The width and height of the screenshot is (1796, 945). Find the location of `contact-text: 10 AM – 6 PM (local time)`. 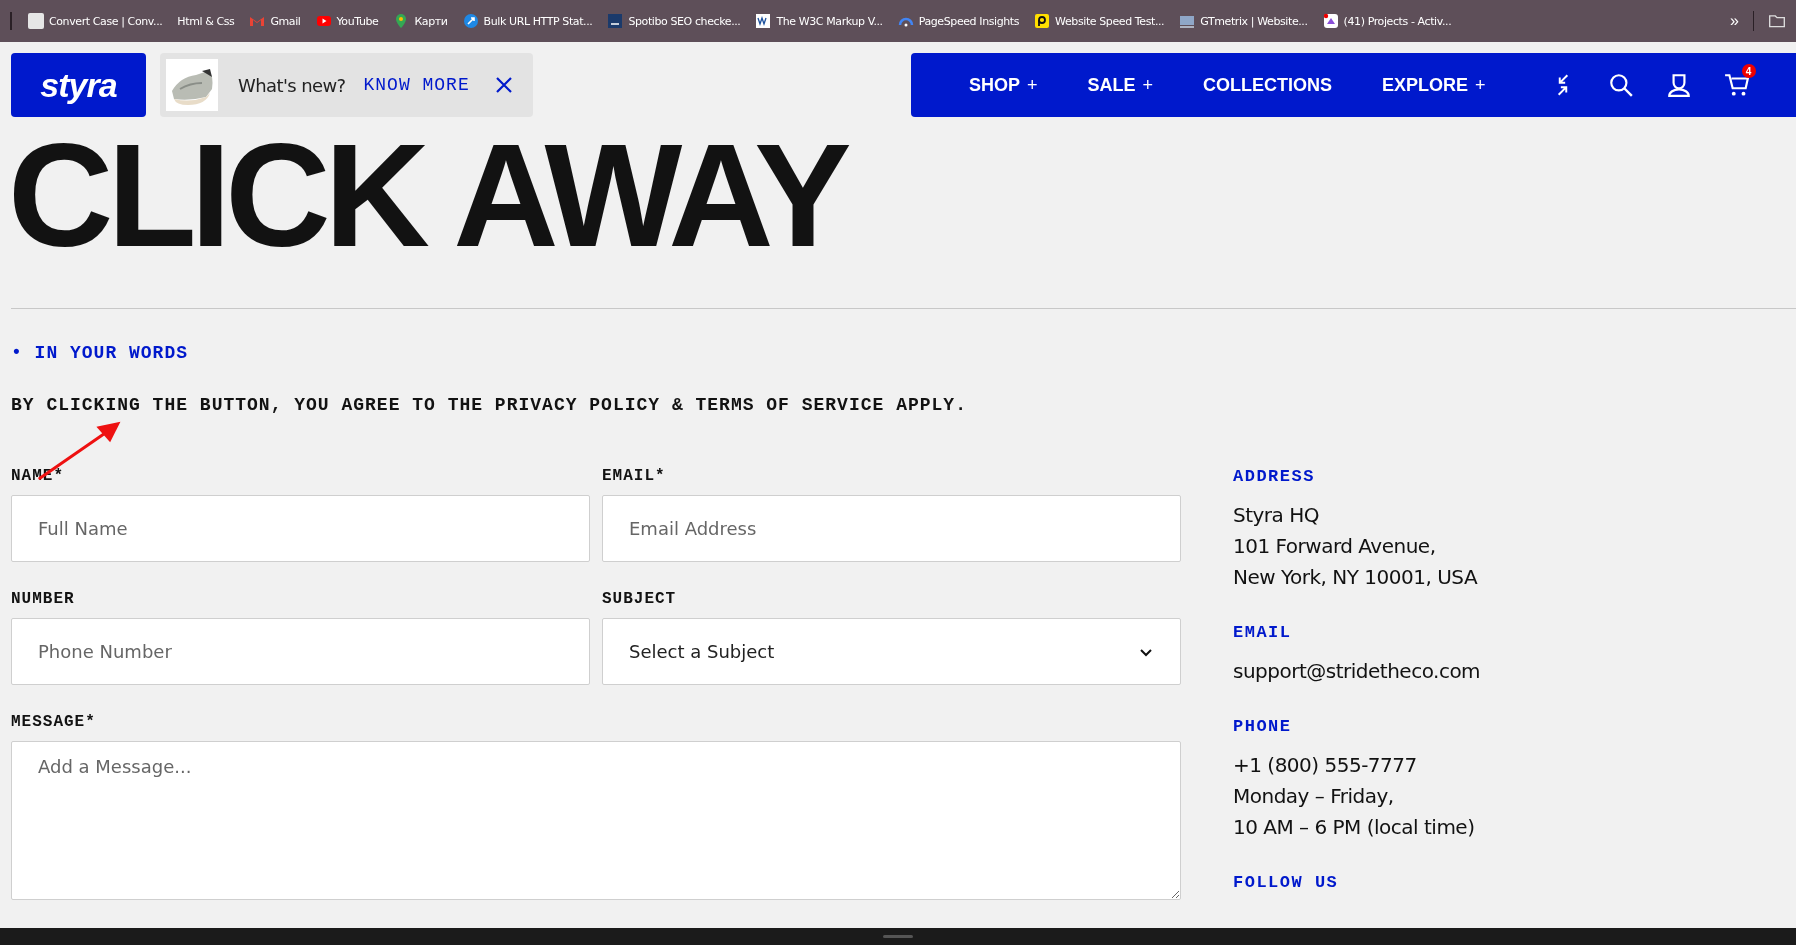

contact-text: 10 AM – 6 PM (local time) is located at coordinates (1354, 827).